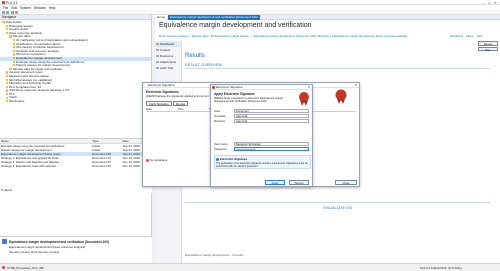 The image size is (500, 271). I want to click on seal-small-icon, so click(213, 87).